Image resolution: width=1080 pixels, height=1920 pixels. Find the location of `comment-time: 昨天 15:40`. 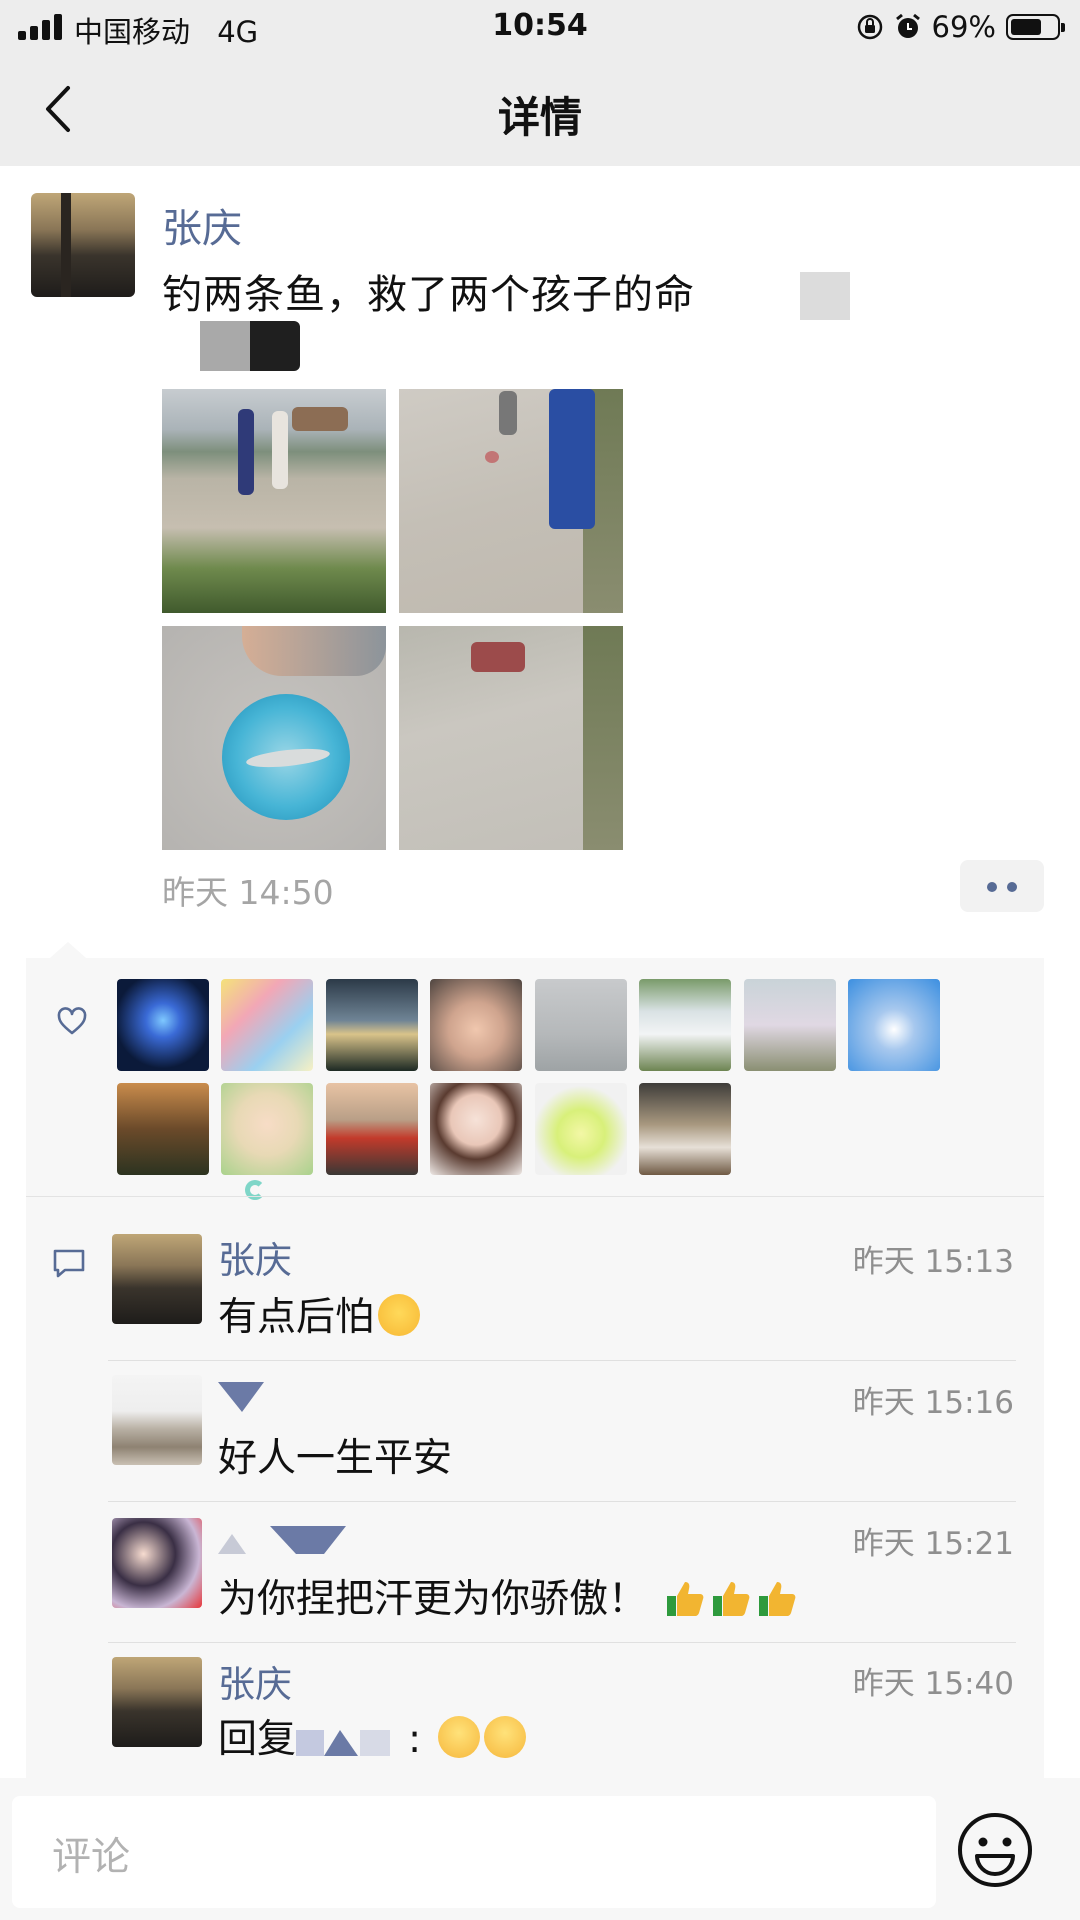

comment-time: 昨天 15:40 is located at coordinates (933, 1684).